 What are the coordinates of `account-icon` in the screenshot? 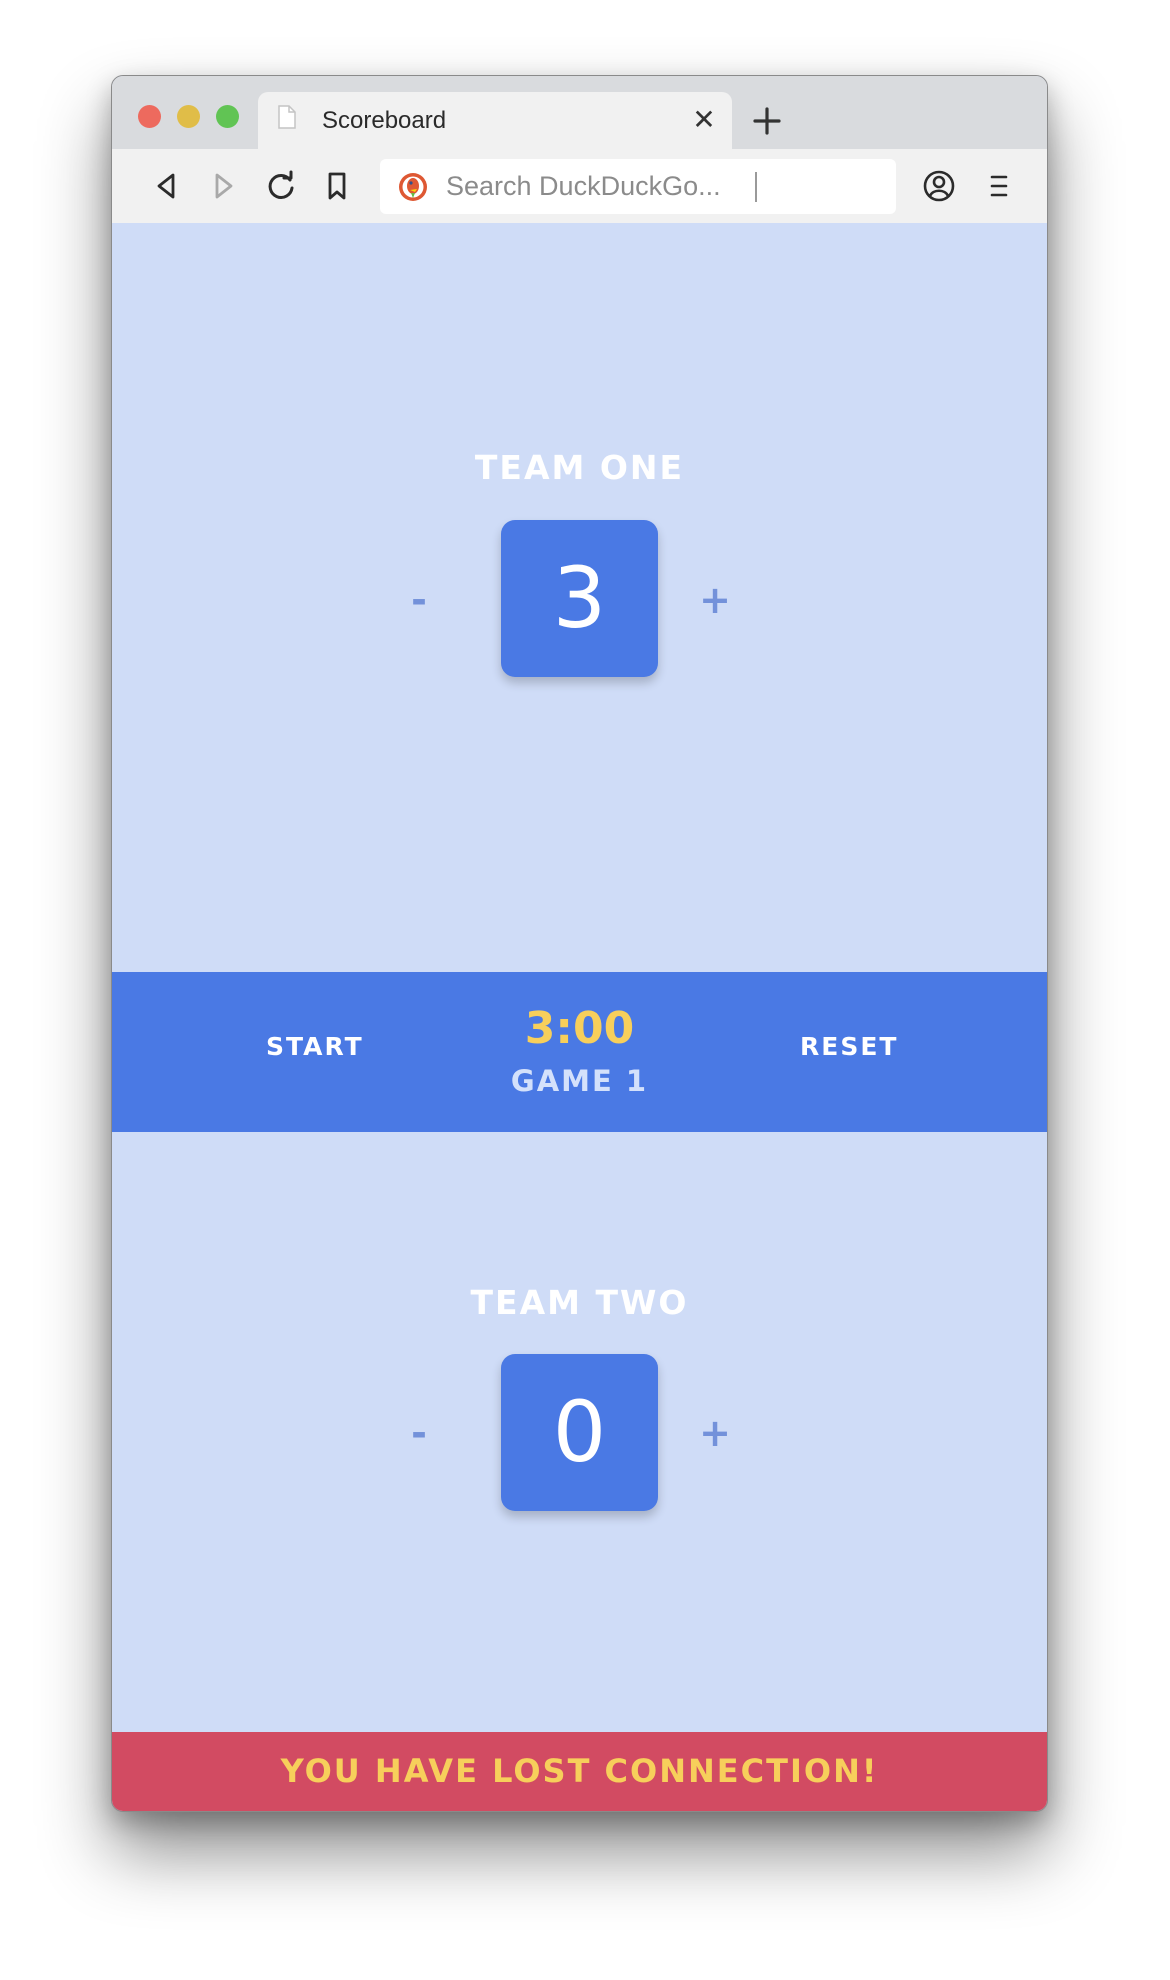 It's located at (939, 186).